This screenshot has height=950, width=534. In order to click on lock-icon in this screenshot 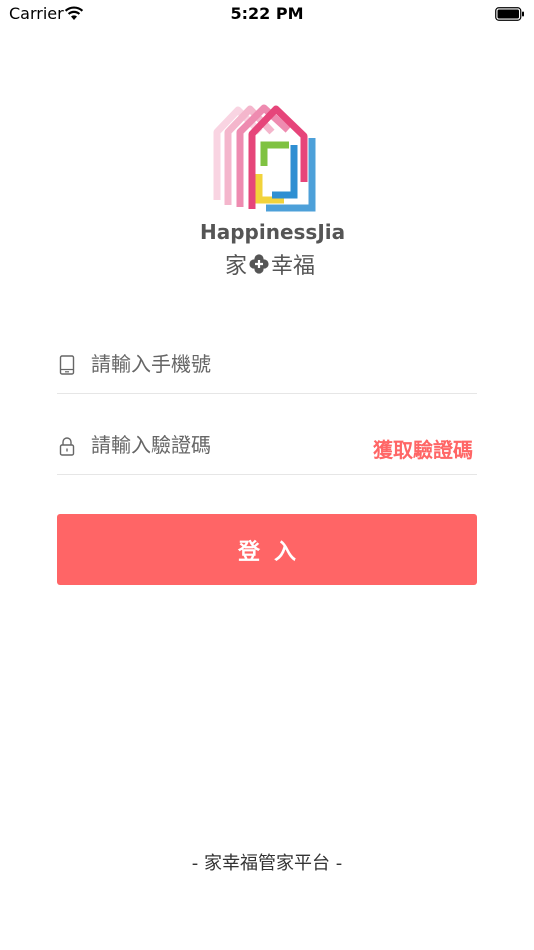, I will do `click(67, 448)`.